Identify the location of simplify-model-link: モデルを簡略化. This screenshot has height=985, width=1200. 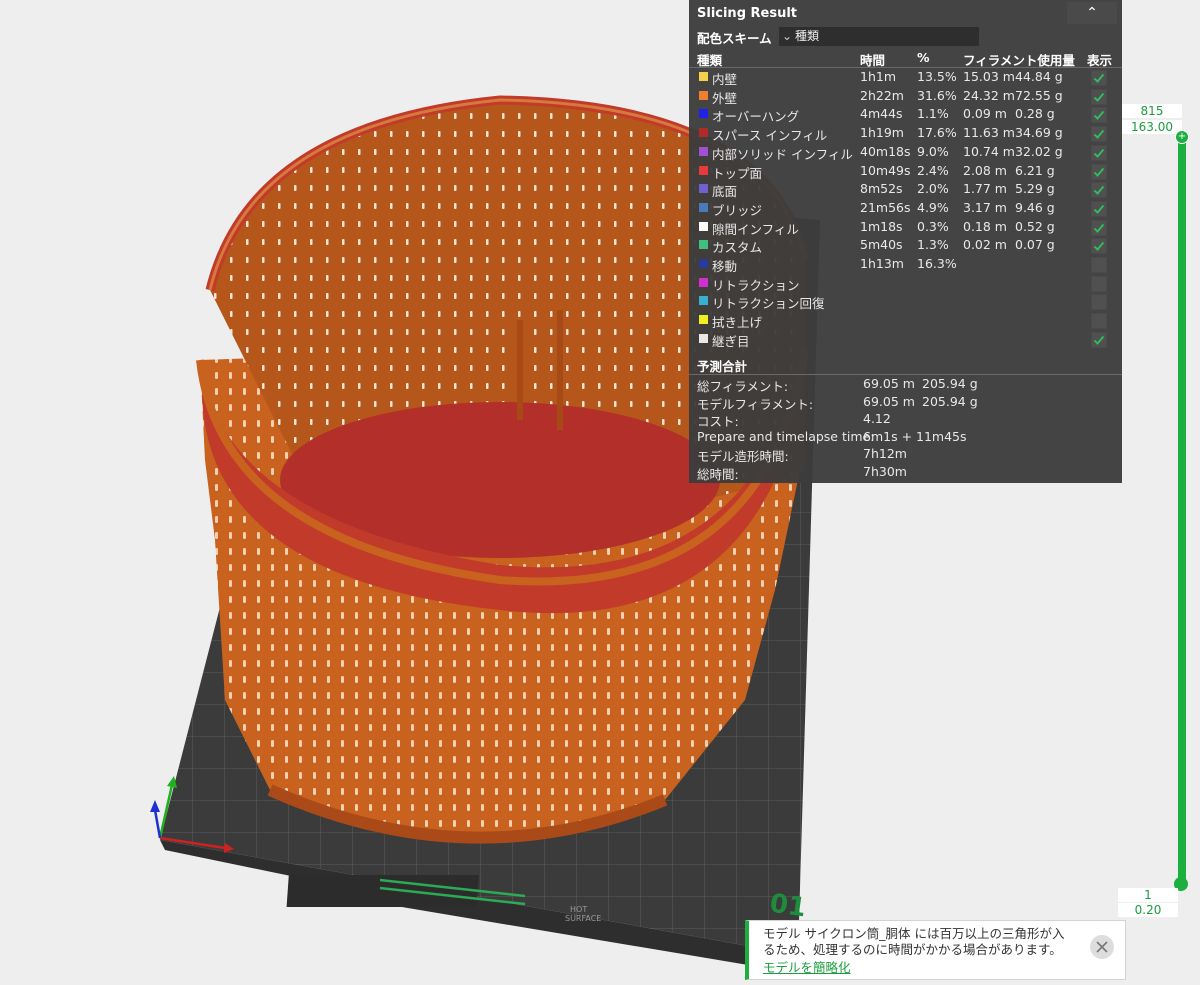
(807, 966).